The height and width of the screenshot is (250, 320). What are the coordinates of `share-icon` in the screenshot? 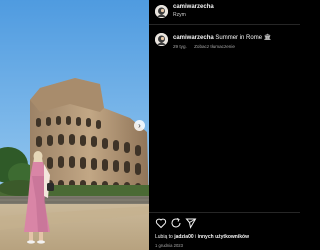 It's located at (191, 223).